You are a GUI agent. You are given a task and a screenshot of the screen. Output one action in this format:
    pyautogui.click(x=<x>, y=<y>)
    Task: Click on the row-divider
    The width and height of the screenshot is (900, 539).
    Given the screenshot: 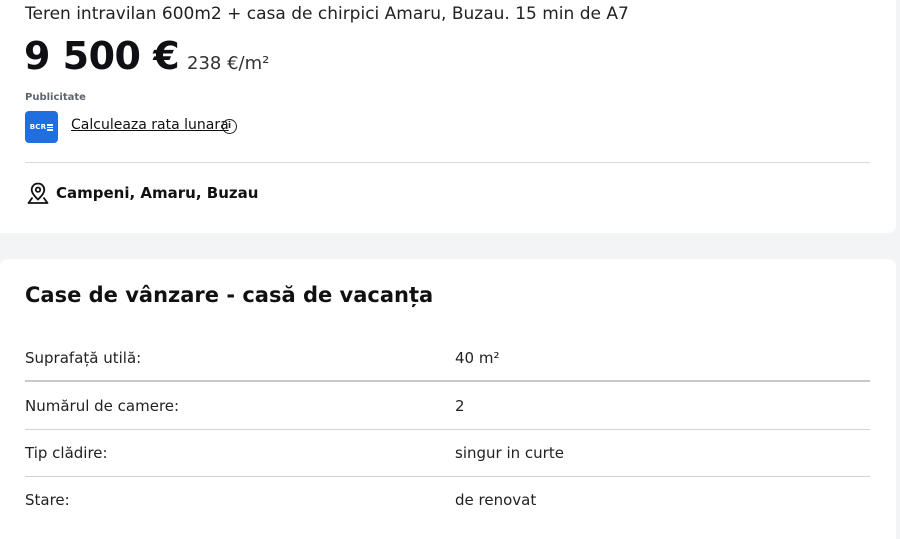 What is the action you would take?
    pyautogui.click(x=447, y=381)
    